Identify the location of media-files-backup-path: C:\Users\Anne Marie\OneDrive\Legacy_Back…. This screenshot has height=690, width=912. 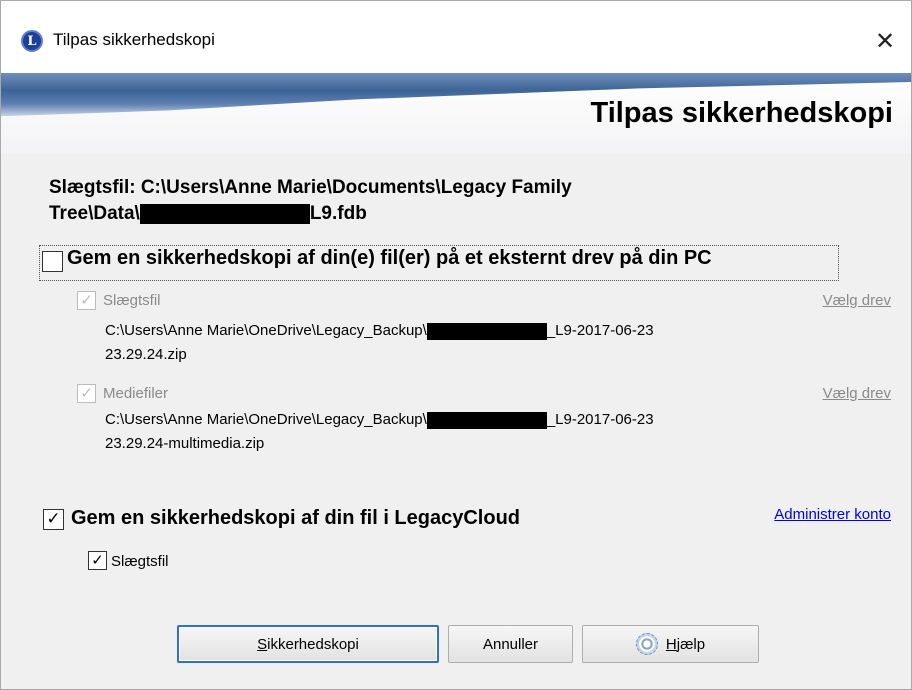
(379, 431).